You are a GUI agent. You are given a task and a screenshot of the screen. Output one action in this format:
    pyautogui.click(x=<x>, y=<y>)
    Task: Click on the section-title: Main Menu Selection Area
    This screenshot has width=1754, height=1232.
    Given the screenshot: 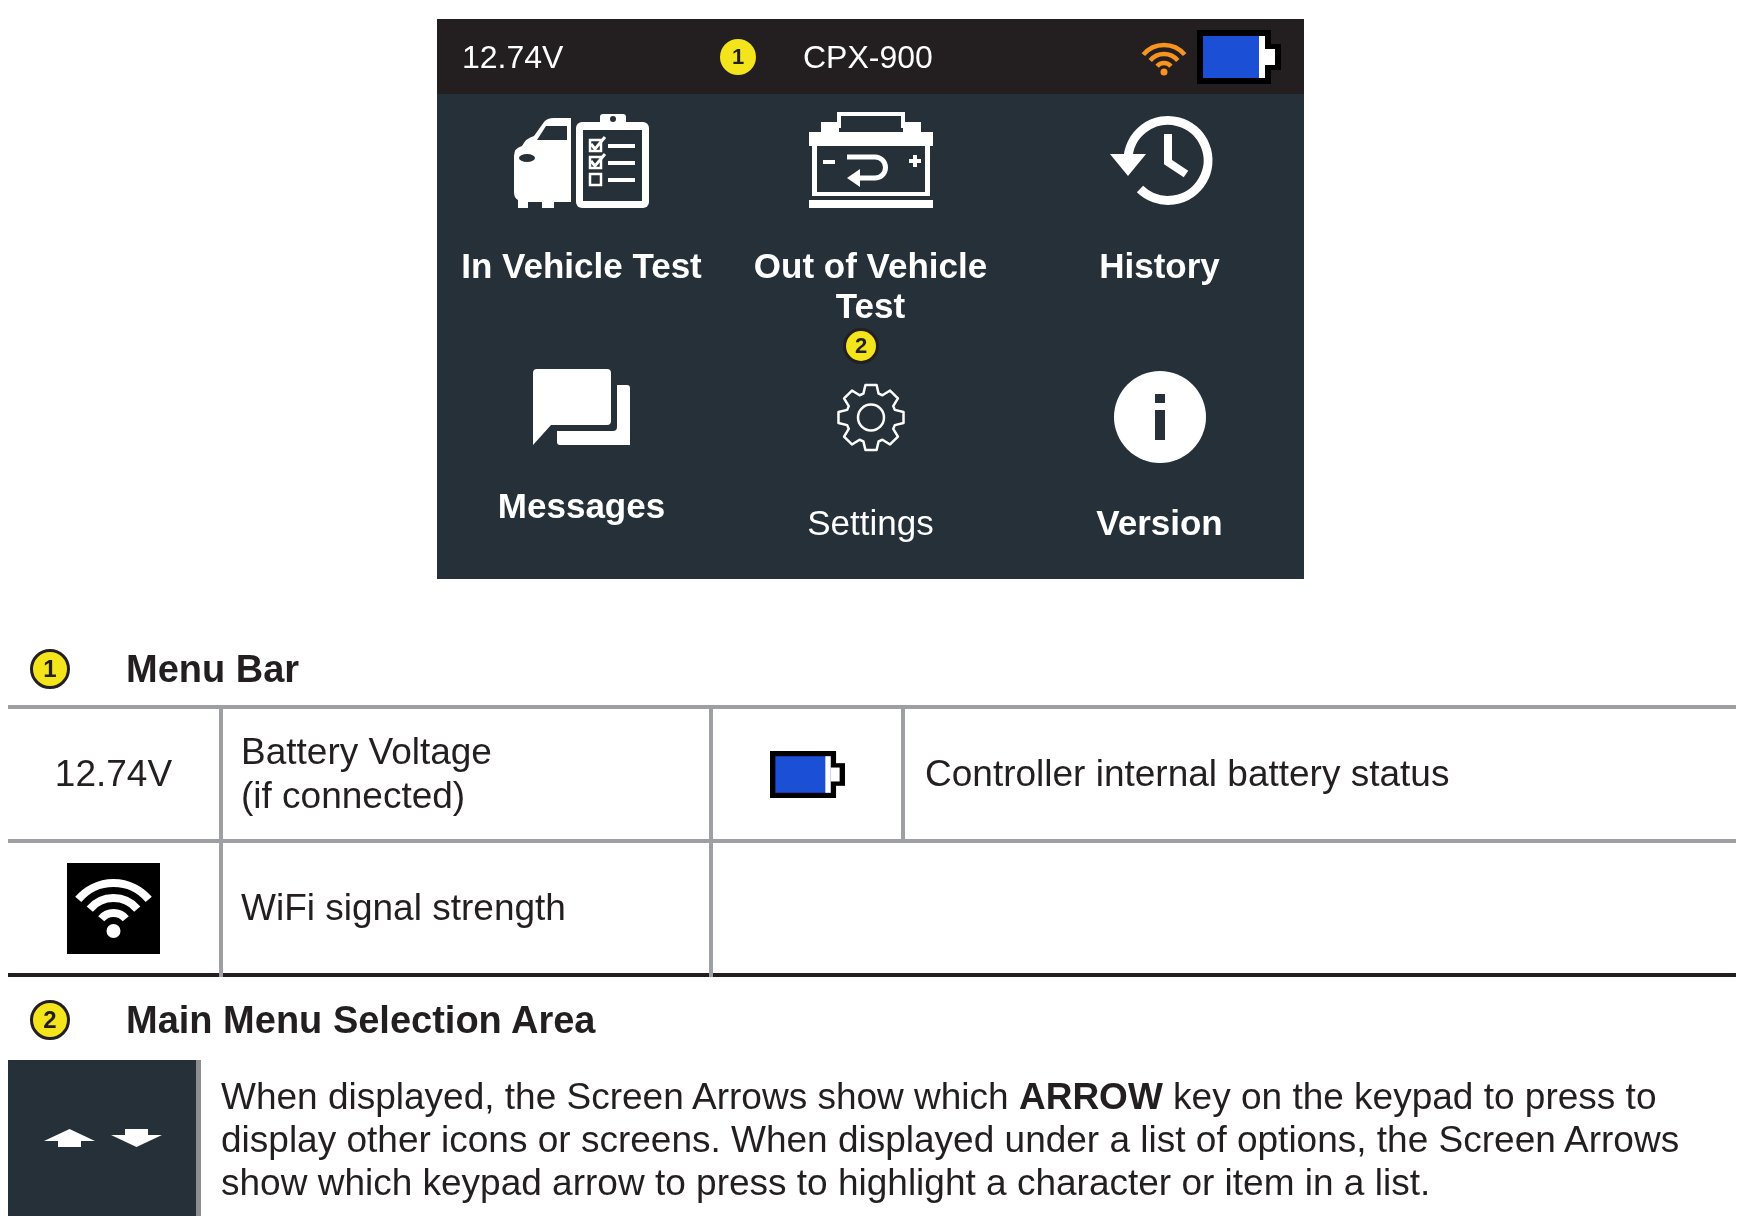 What is the action you would take?
    pyautogui.click(x=361, y=1020)
    